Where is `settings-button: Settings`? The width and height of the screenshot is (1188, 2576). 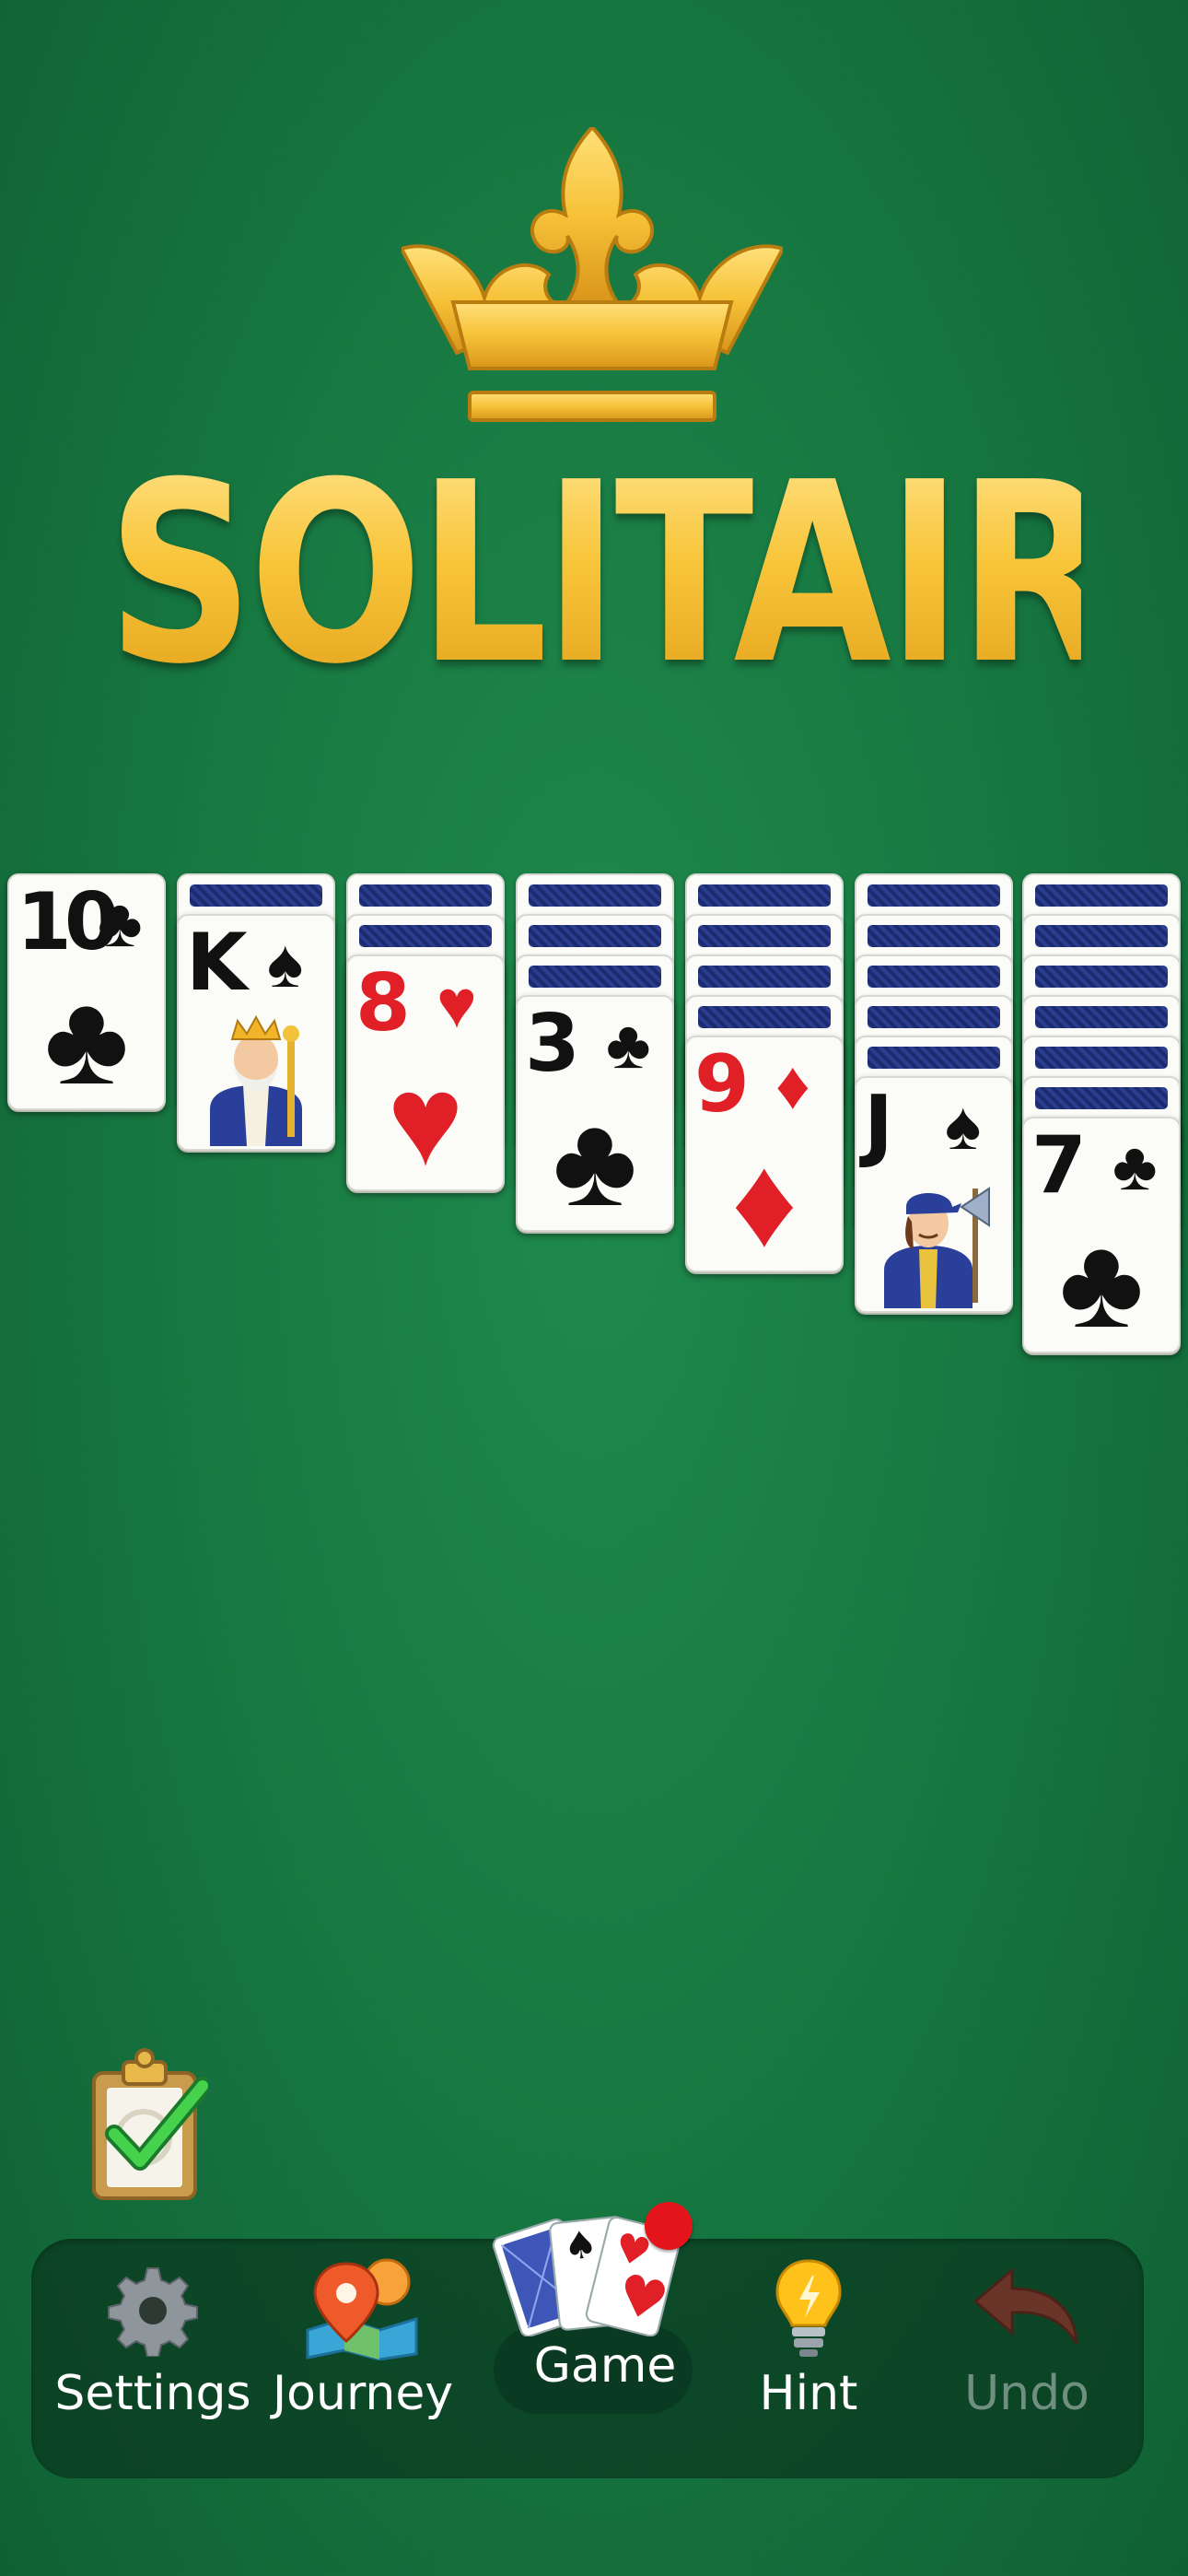 settings-button: Settings is located at coordinates (153, 2354).